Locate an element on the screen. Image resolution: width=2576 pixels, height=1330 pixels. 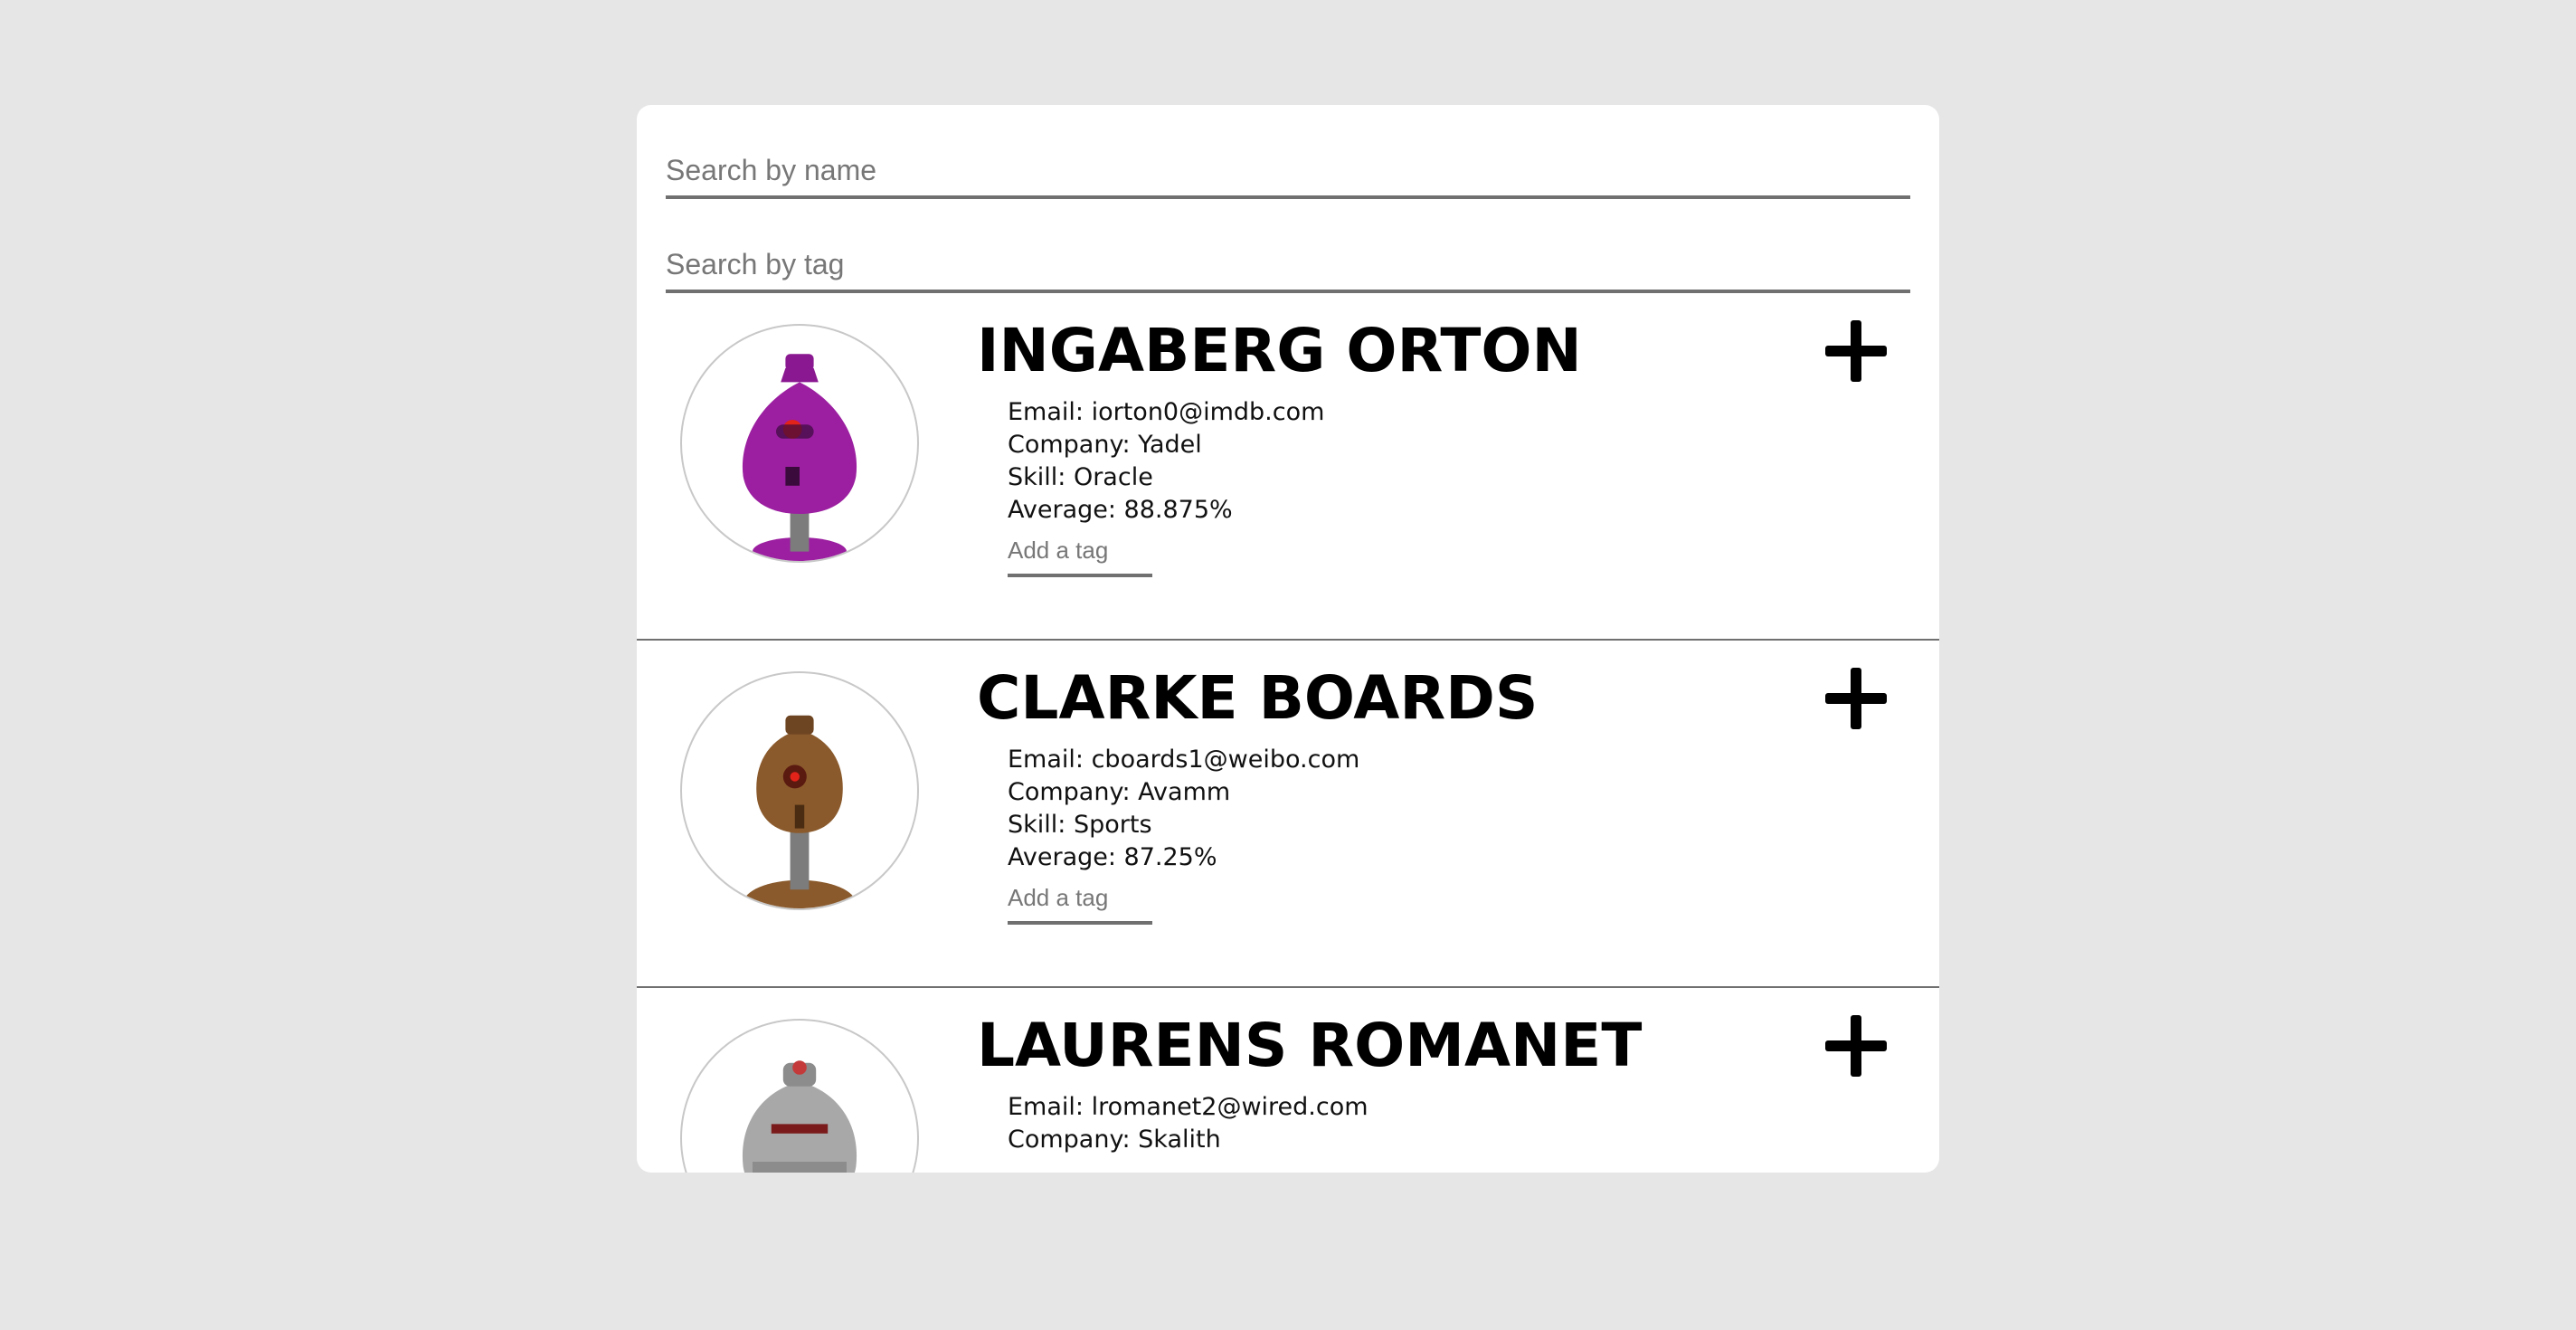
student-average: Average: 88.875% is located at coordinates (1120, 510).